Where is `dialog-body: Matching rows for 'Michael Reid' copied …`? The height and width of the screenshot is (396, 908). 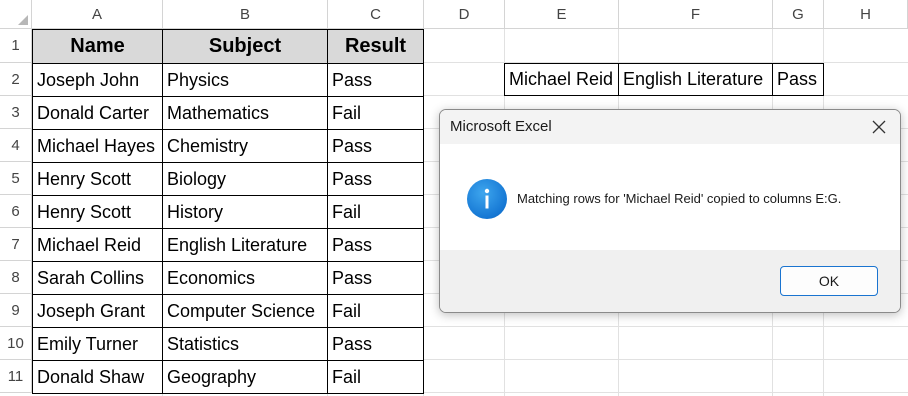 dialog-body: Matching rows for 'Michael Reid' copied … is located at coordinates (670, 197).